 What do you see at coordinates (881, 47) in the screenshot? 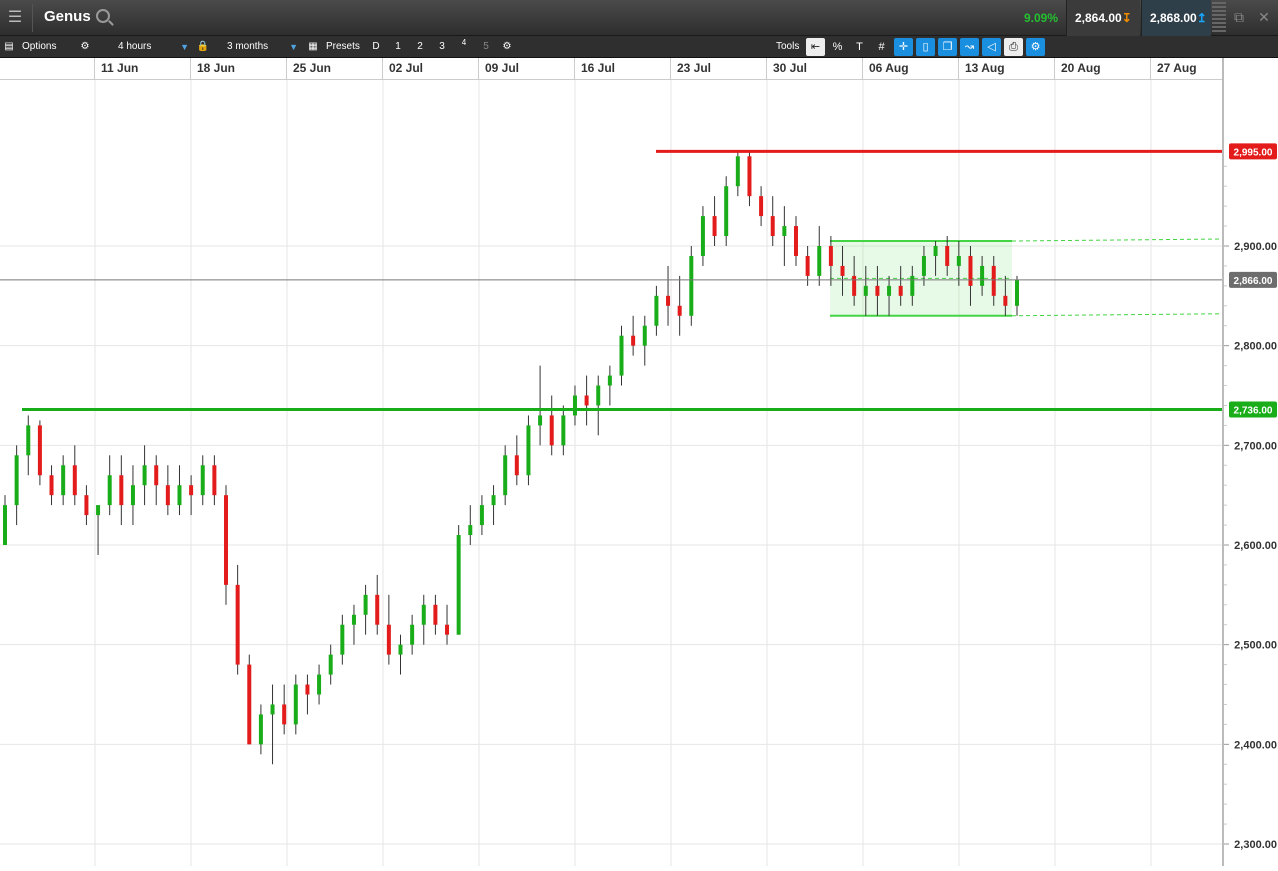
I see `grid-icon: #` at bounding box center [881, 47].